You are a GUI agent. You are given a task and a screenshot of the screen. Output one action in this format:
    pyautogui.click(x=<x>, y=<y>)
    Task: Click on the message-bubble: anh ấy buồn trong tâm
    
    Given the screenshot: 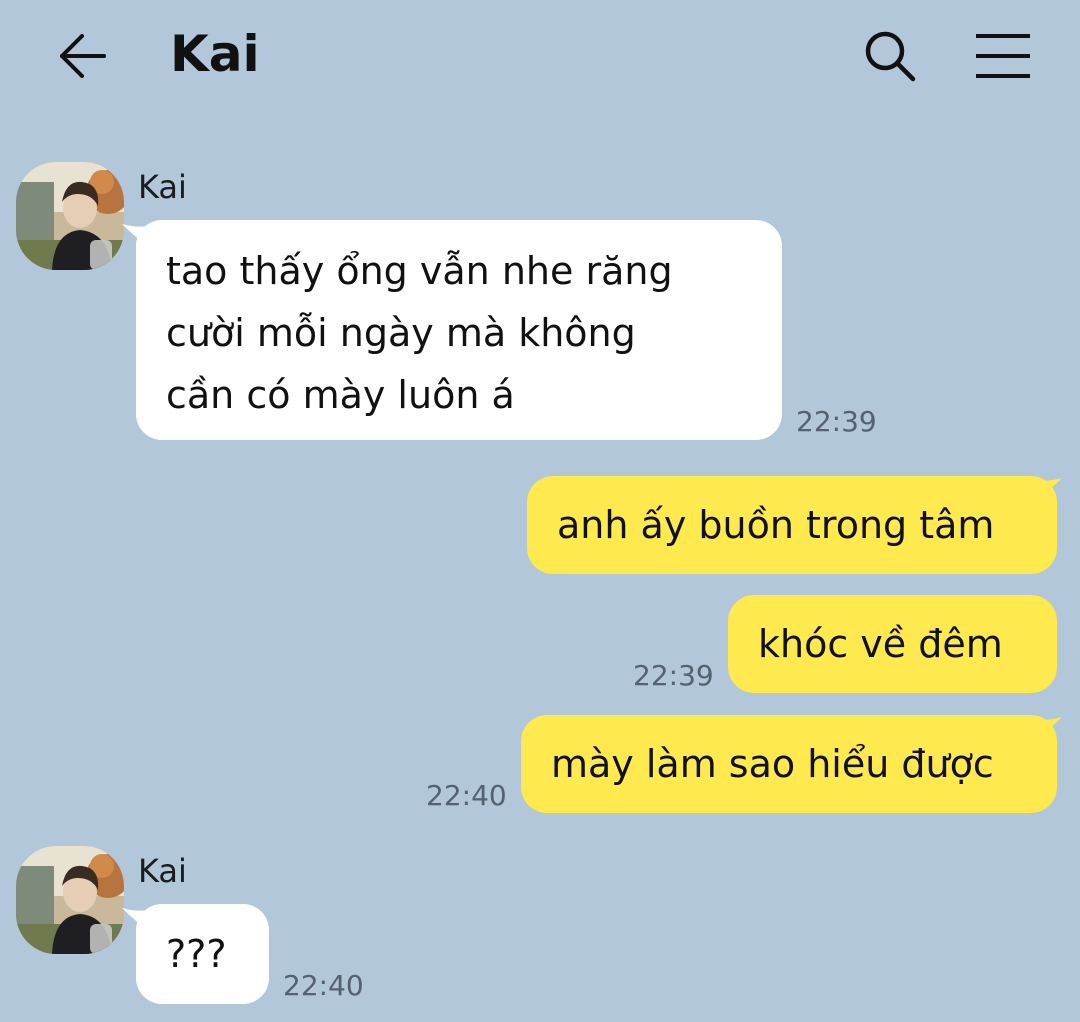 What is the action you would take?
    pyautogui.click(x=792, y=525)
    